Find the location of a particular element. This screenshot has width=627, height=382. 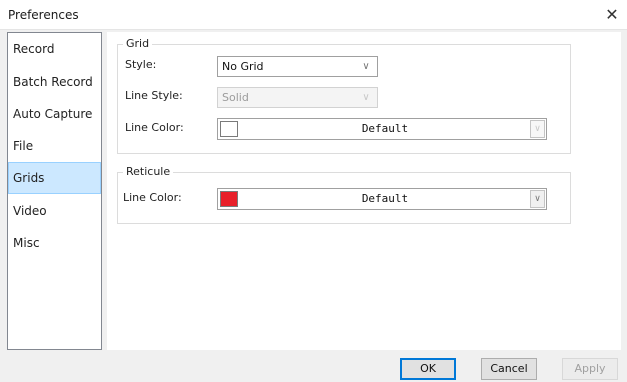

close-icon: ✕ is located at coordinates (612, 15).